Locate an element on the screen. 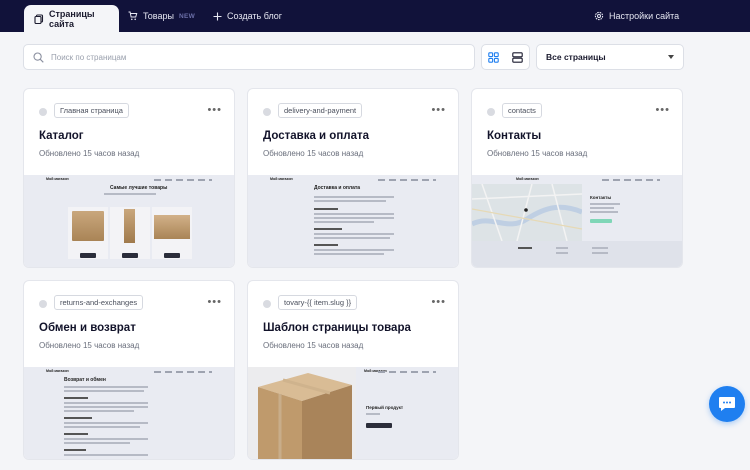 The height and width of the screenshot is (470, 750). chat-button is located at coordinates (727, 404).